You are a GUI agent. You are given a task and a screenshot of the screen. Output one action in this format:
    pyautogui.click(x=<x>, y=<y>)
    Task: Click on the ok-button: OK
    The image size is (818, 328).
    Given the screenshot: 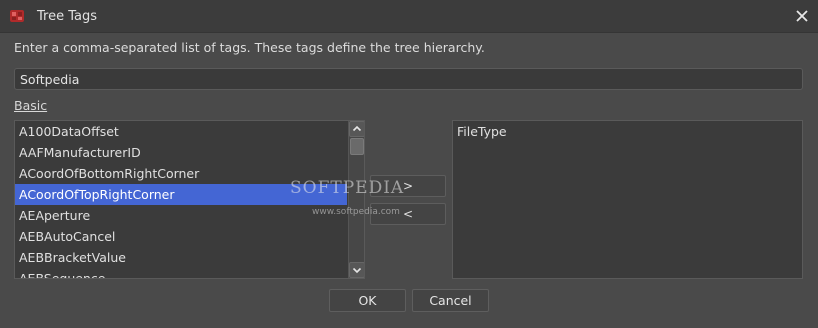 What is the action you would take?
    pyautogui.click(x=367, y=300)
    